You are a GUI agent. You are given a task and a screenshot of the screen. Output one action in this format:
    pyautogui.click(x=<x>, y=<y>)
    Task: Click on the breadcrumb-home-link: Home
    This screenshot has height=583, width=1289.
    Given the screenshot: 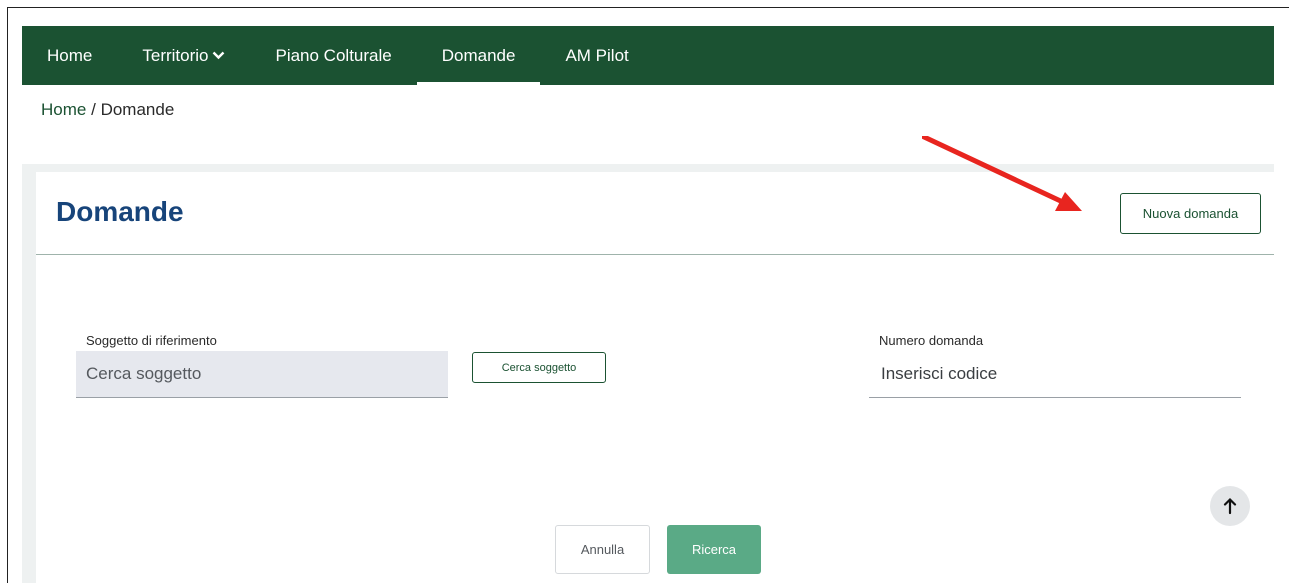 What is the action you would take?
    pyautogui.click(x=63, y=109)
    